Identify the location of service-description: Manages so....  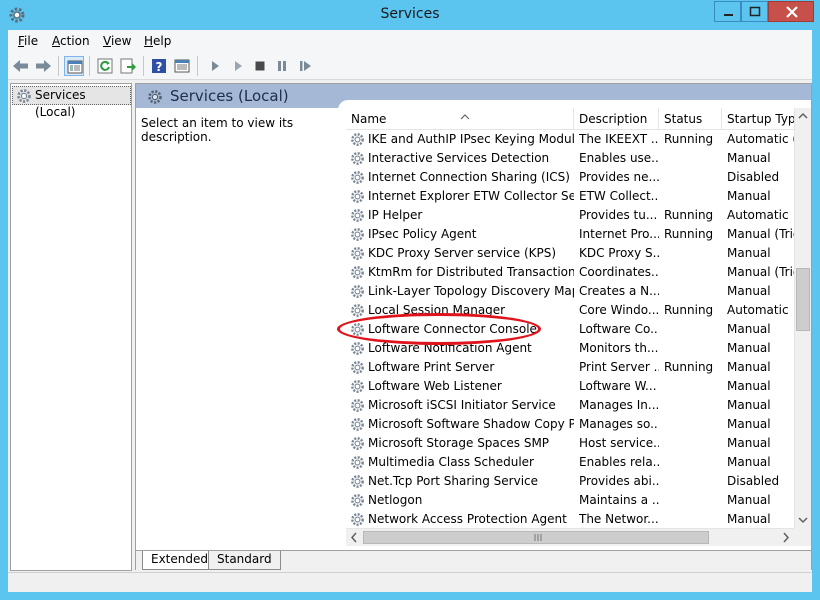
(619, 424).